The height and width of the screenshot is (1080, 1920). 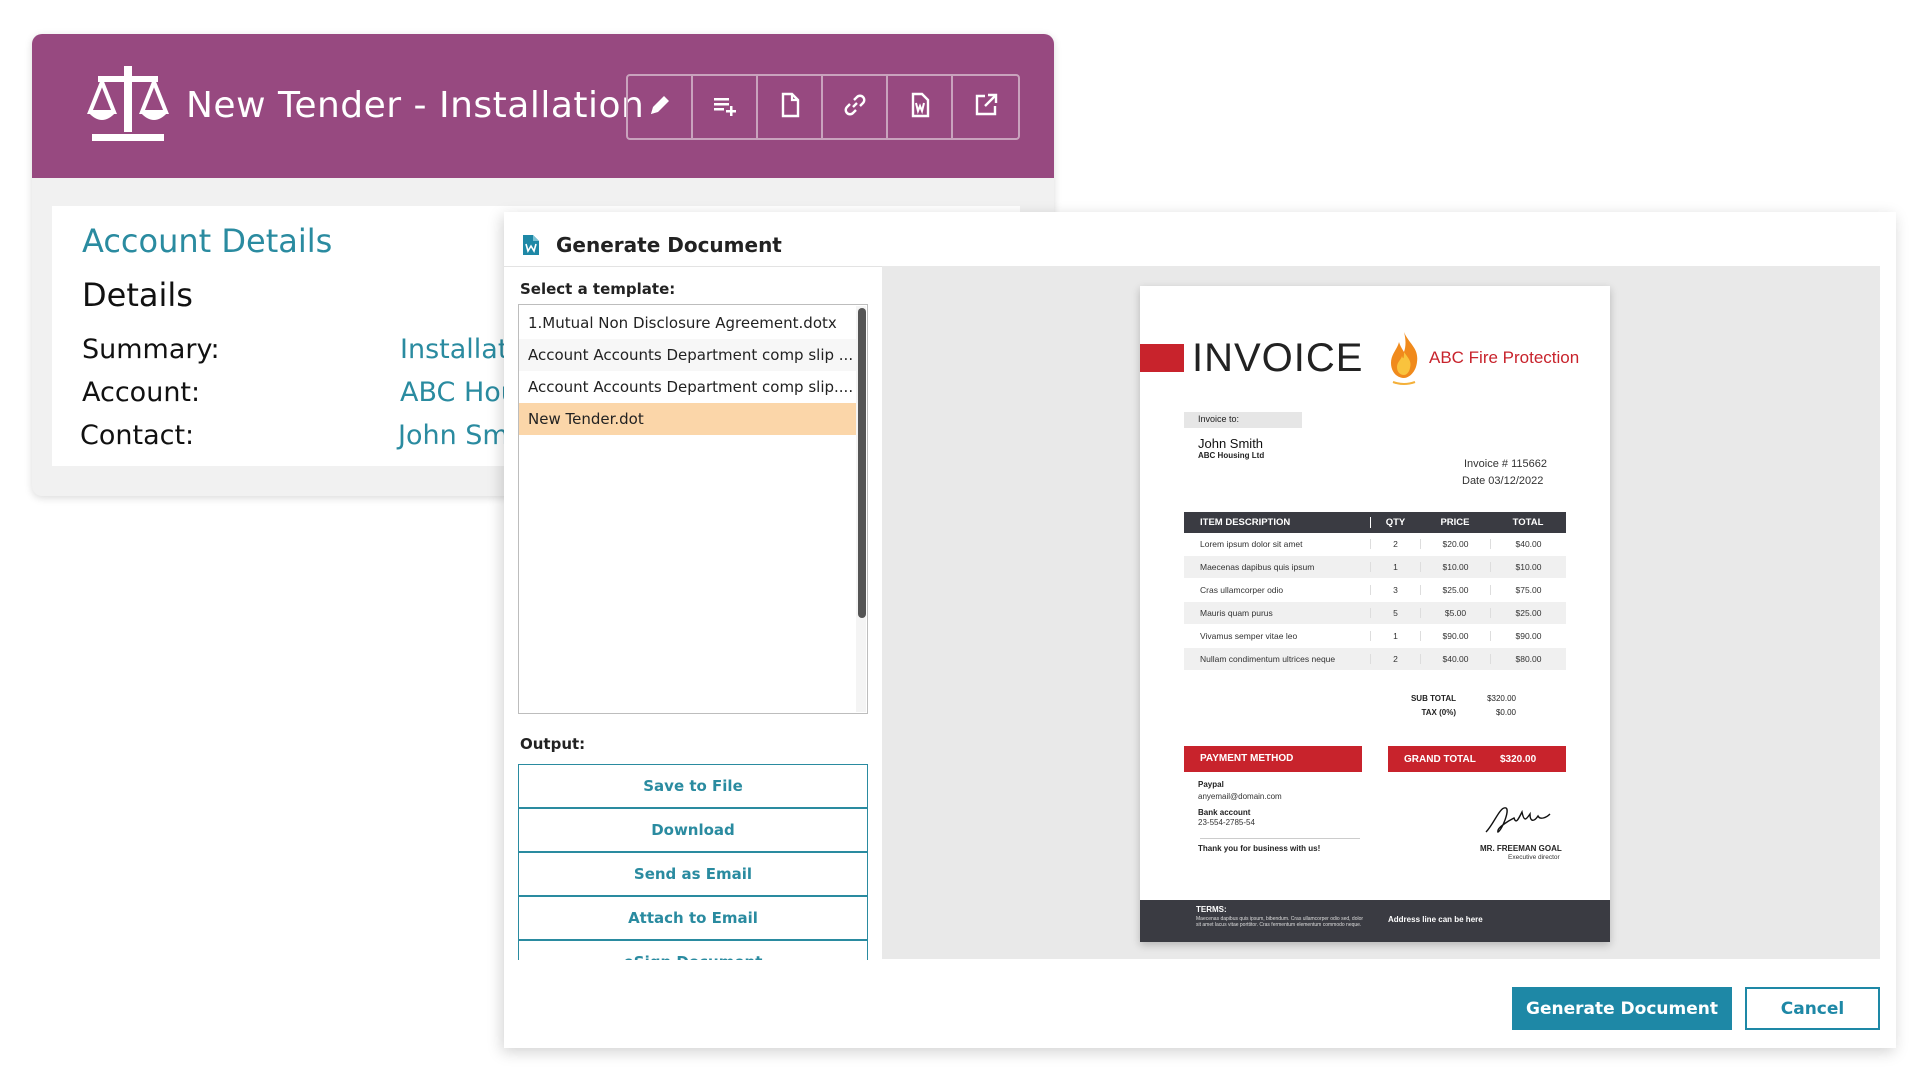 I want to click on tender-title: New Tender - Installation, so click(x=415, y=105).